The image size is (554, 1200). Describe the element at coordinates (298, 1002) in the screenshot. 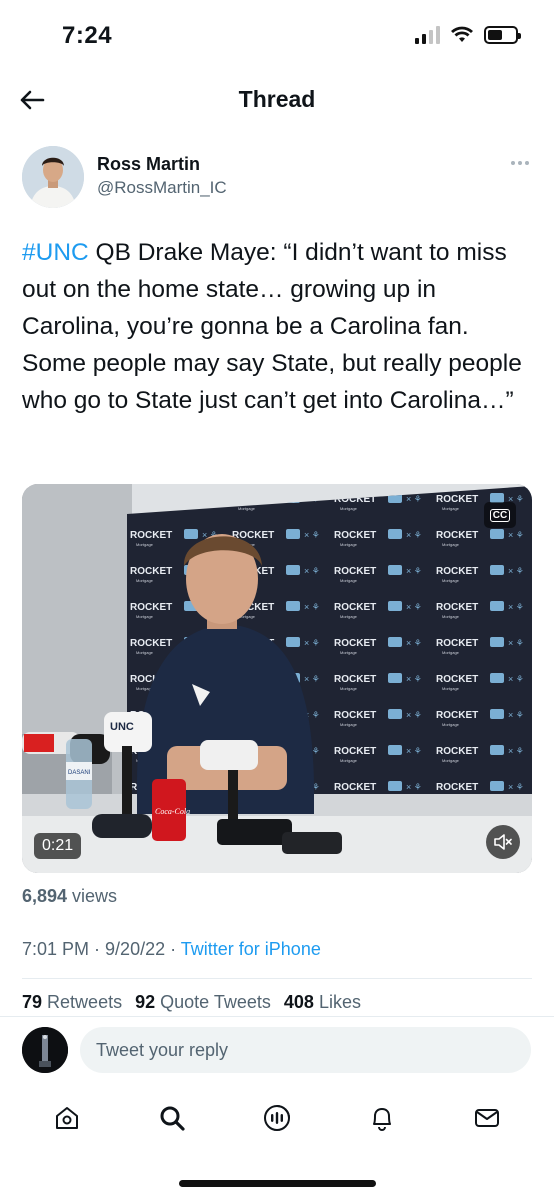

I see `likes-count: 408` at that location.